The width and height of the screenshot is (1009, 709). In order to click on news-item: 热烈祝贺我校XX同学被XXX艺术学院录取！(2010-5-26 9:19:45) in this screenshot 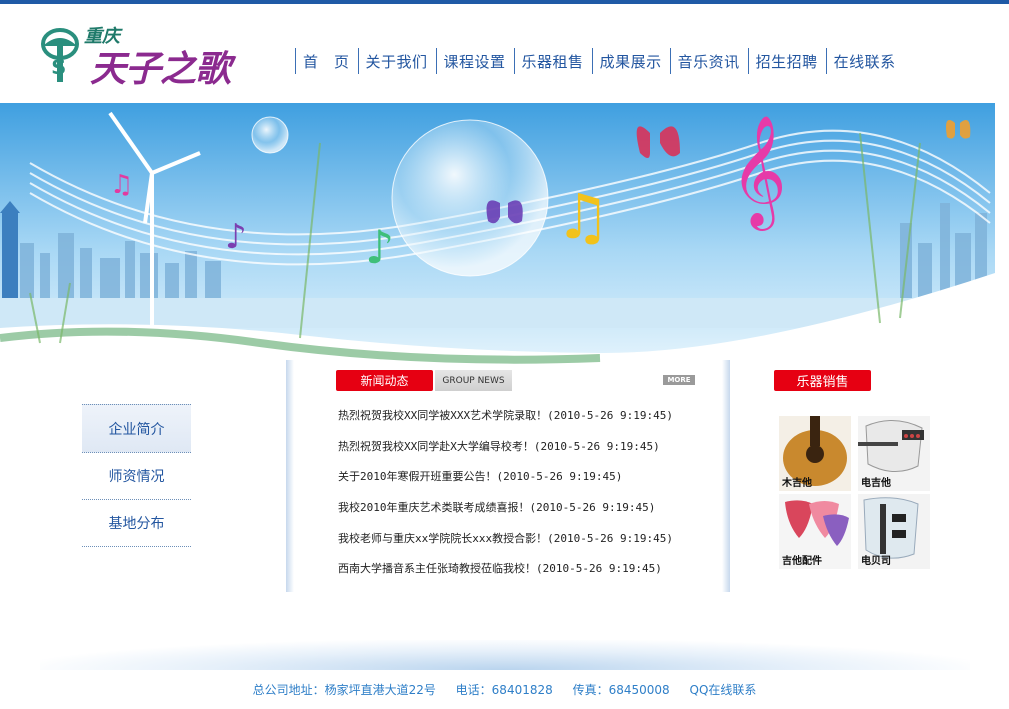, I will do `click(528, 415)`.